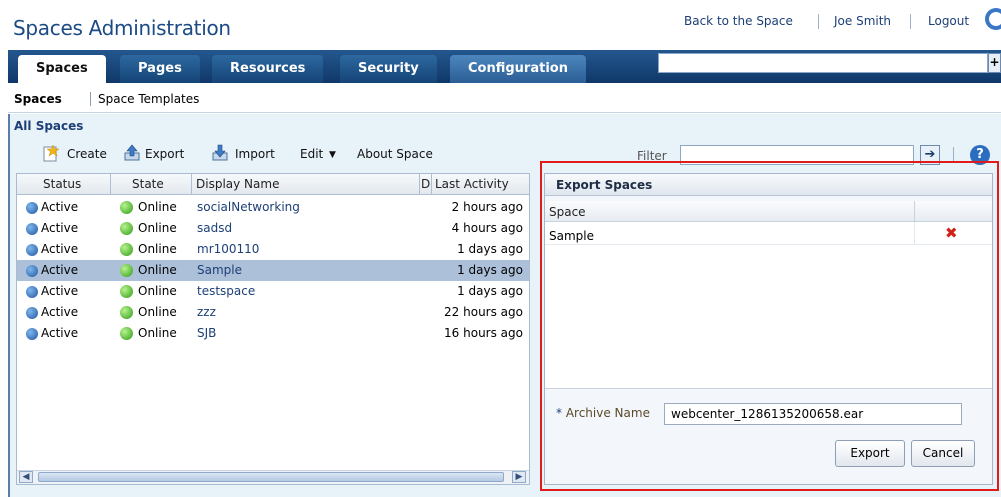  I want to click on back-to-space-link: Back to the Space, so click(738, 21).